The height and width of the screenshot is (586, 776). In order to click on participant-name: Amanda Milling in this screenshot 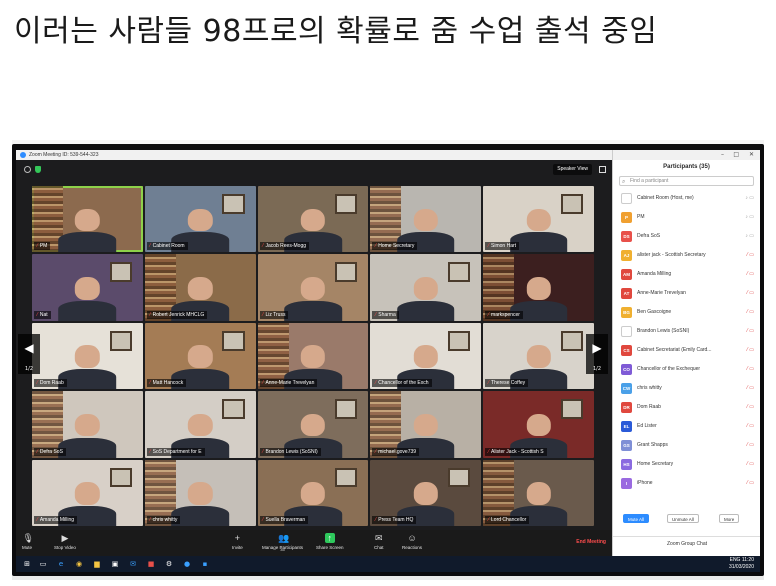, I will do `click(654, 274)`.